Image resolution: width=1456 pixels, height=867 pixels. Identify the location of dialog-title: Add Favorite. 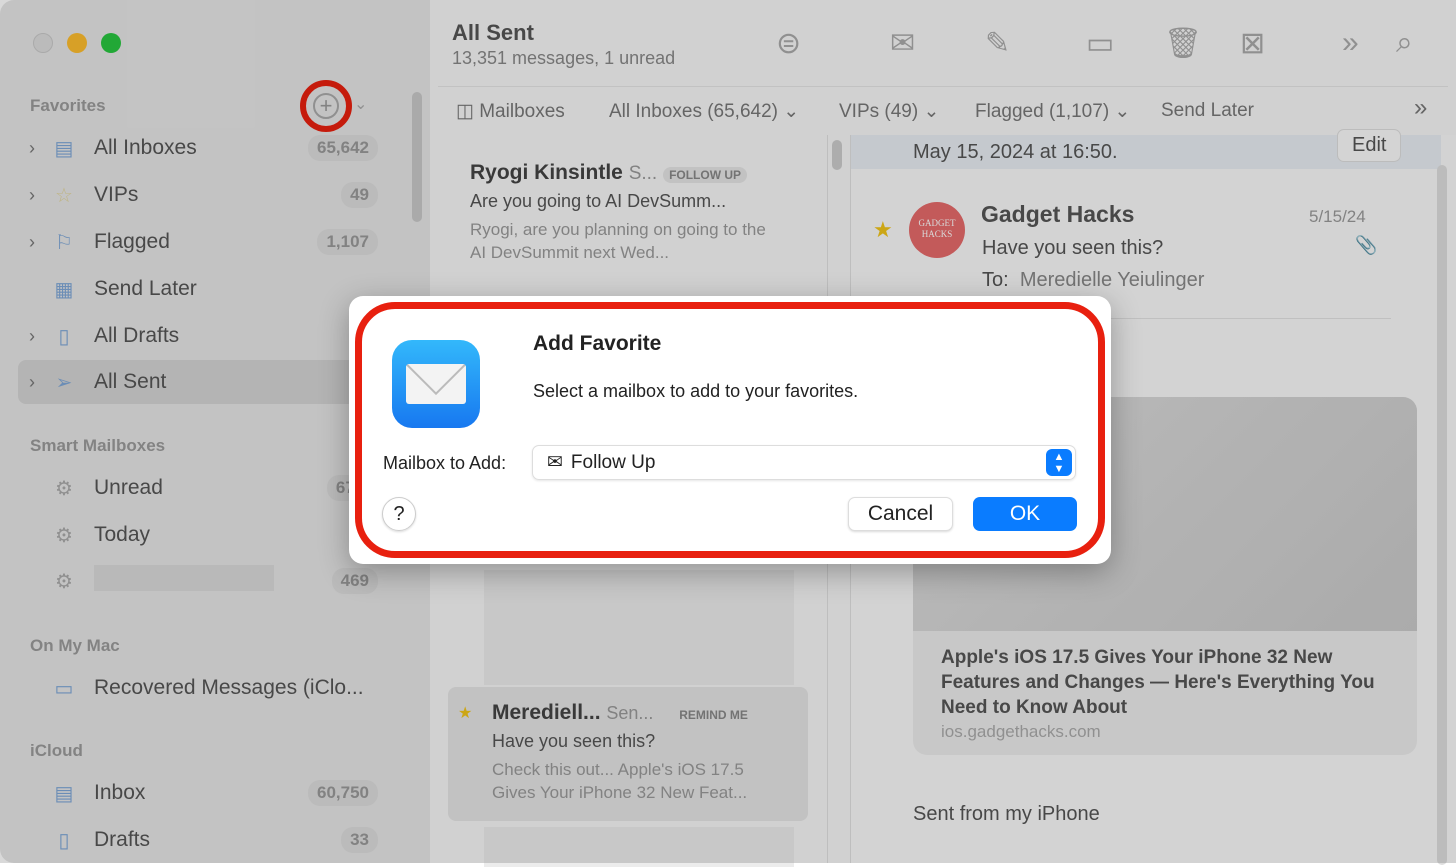
(597, 343).